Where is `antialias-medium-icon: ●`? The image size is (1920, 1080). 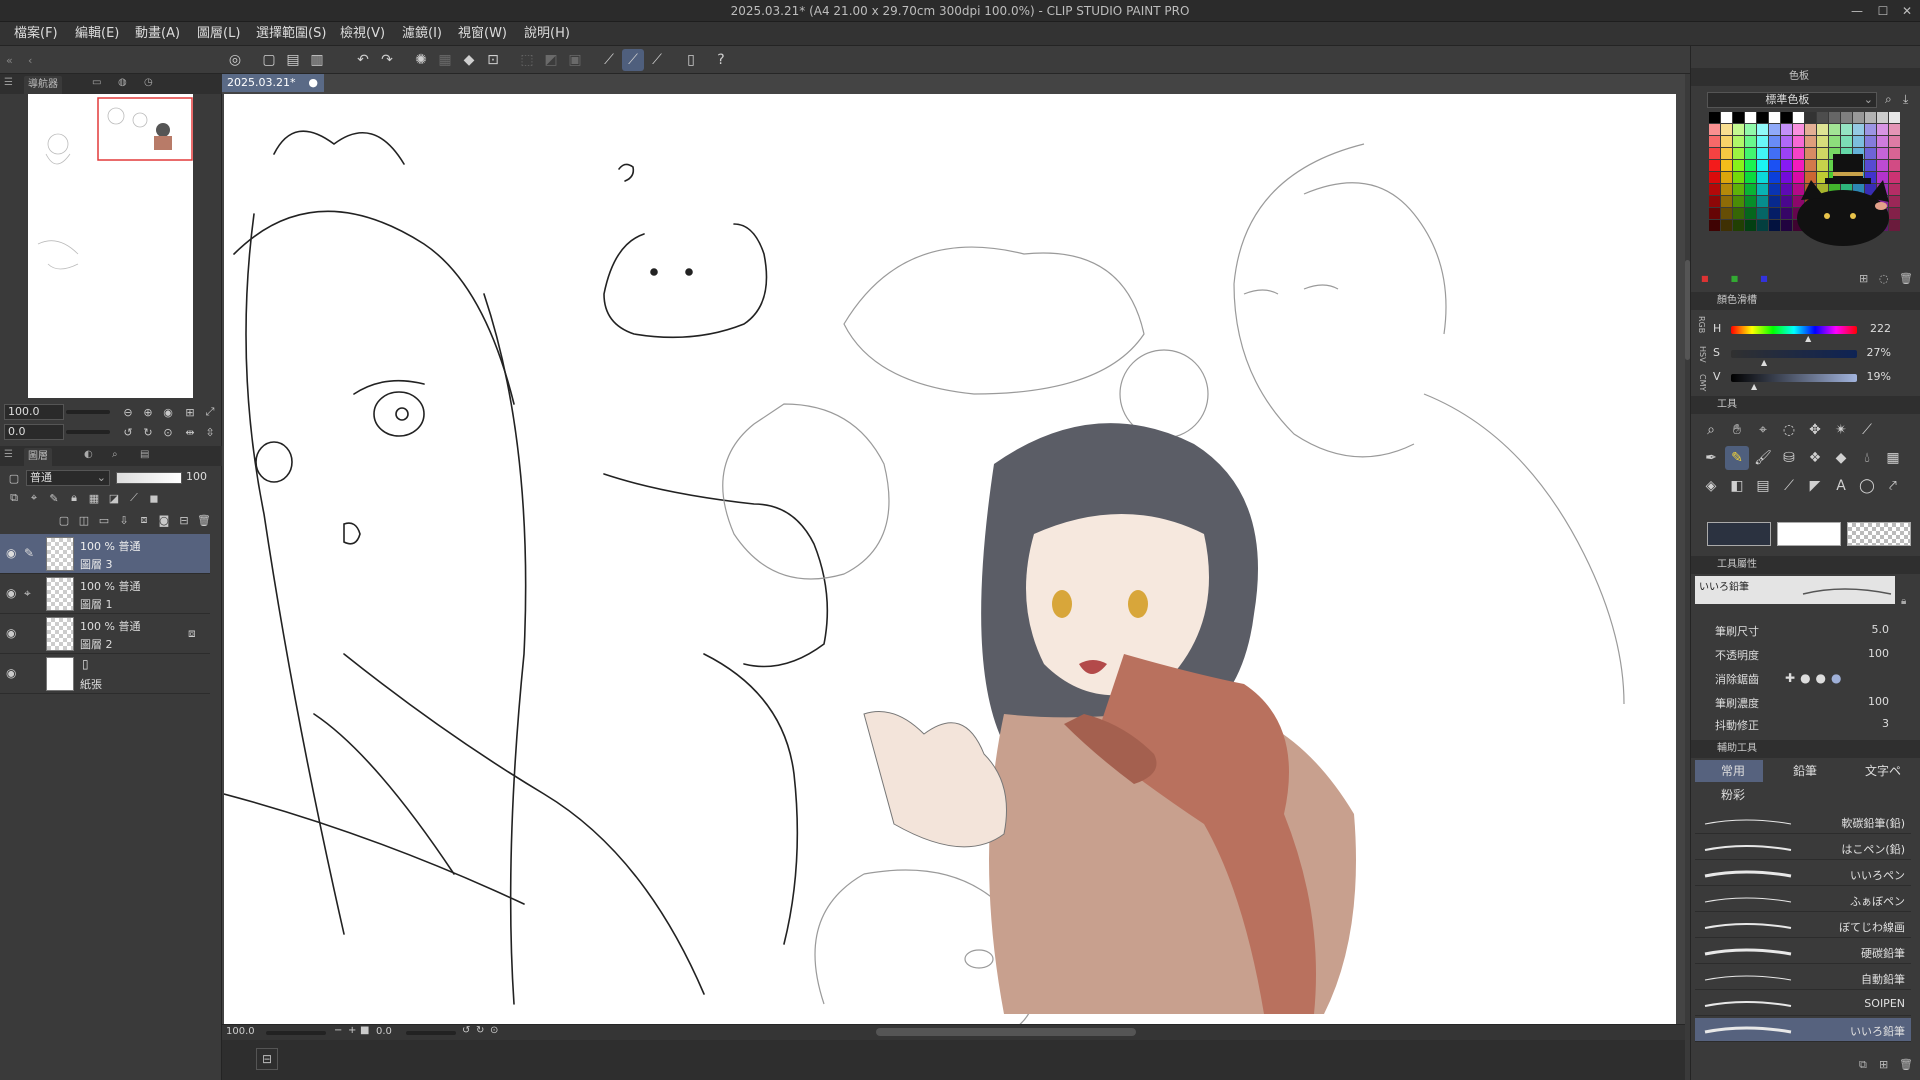
antialias-medium-icon: ● is located at coordinates (1821, 678).